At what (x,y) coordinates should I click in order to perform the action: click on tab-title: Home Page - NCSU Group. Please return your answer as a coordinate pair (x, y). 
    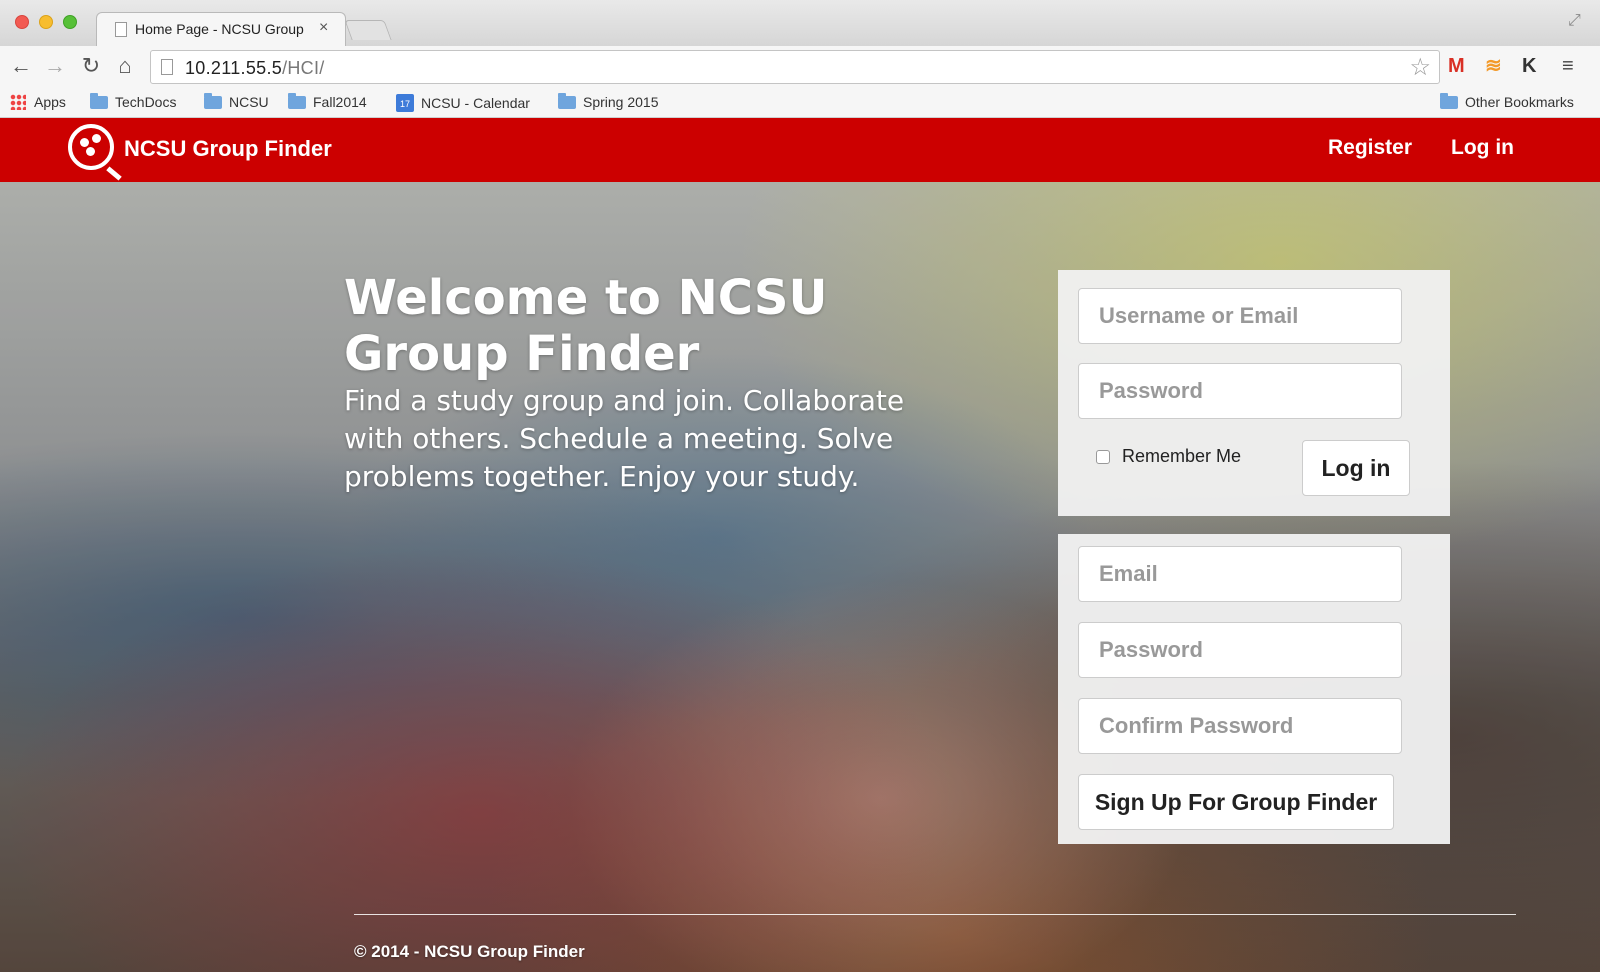
    Looking at the image, I should click on (219, 29).